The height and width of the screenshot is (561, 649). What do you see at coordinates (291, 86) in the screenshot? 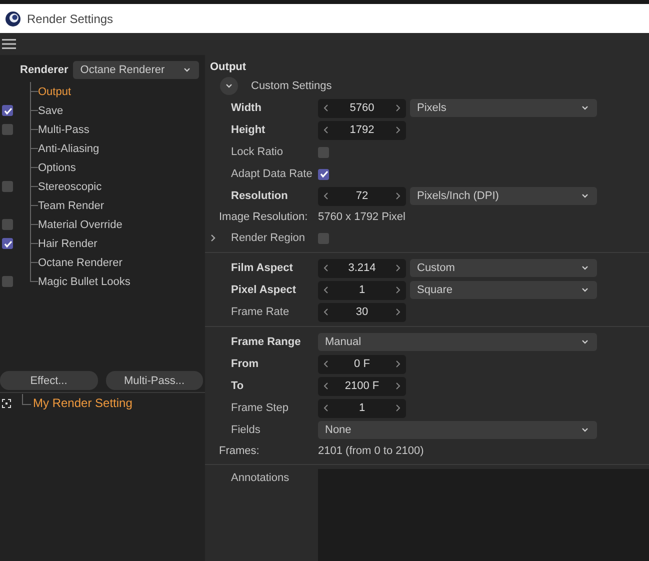
I see `preset-label: Custom Settings` at bounding box center [291, 86].